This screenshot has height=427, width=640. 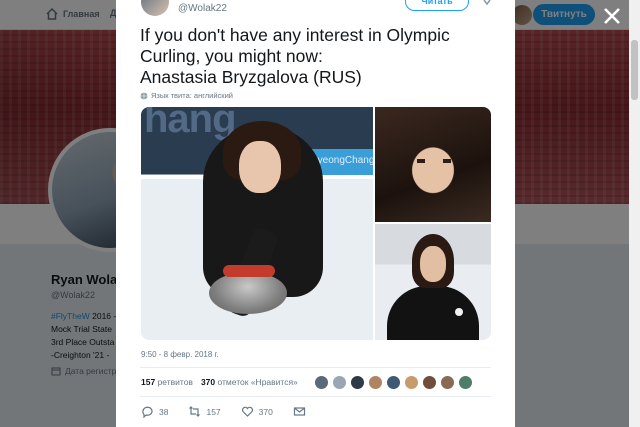 What do you see at coordinates (257, 411) in the screenshot?
I see `like-button: 370` at bounding box center [257, 411].